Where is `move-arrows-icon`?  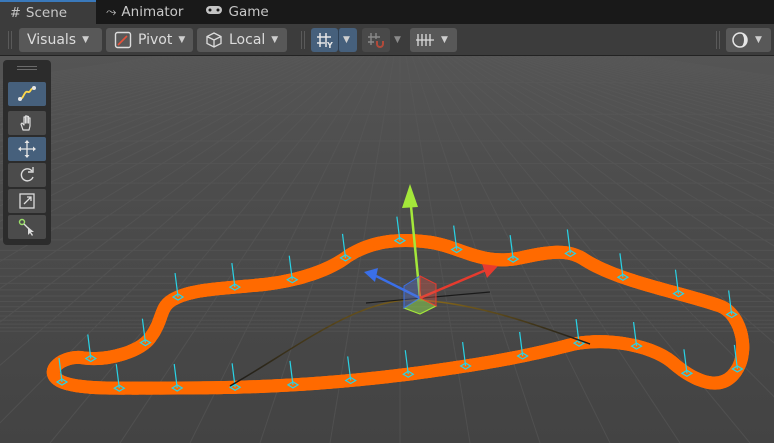 move-arrows-icon is located at coordinates (27, 149).